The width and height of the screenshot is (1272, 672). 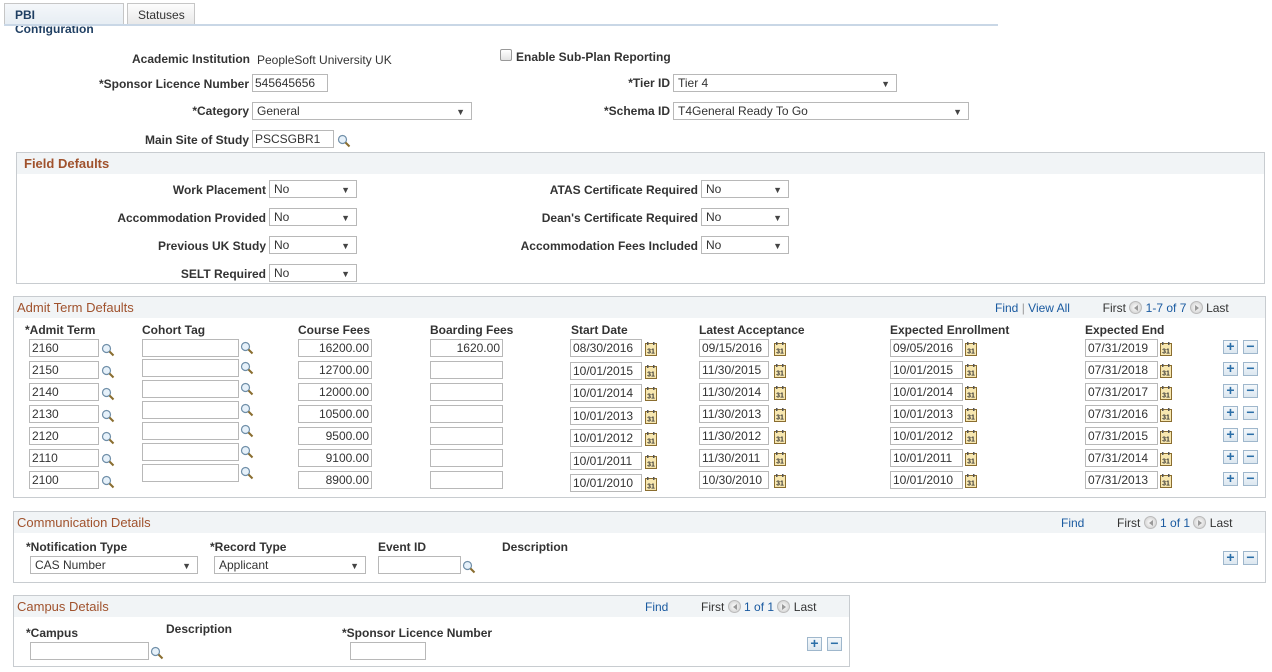 What do you see at coordinates (64, 19) in the screenshot?
I see `tab-pbi-configuration: PBI Configuration` at bounding box center [64, 19].